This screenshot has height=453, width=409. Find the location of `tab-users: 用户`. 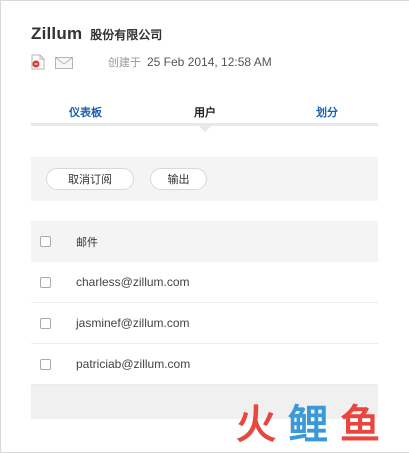

tab-users: 用户 is located at coordinates (205, 112).